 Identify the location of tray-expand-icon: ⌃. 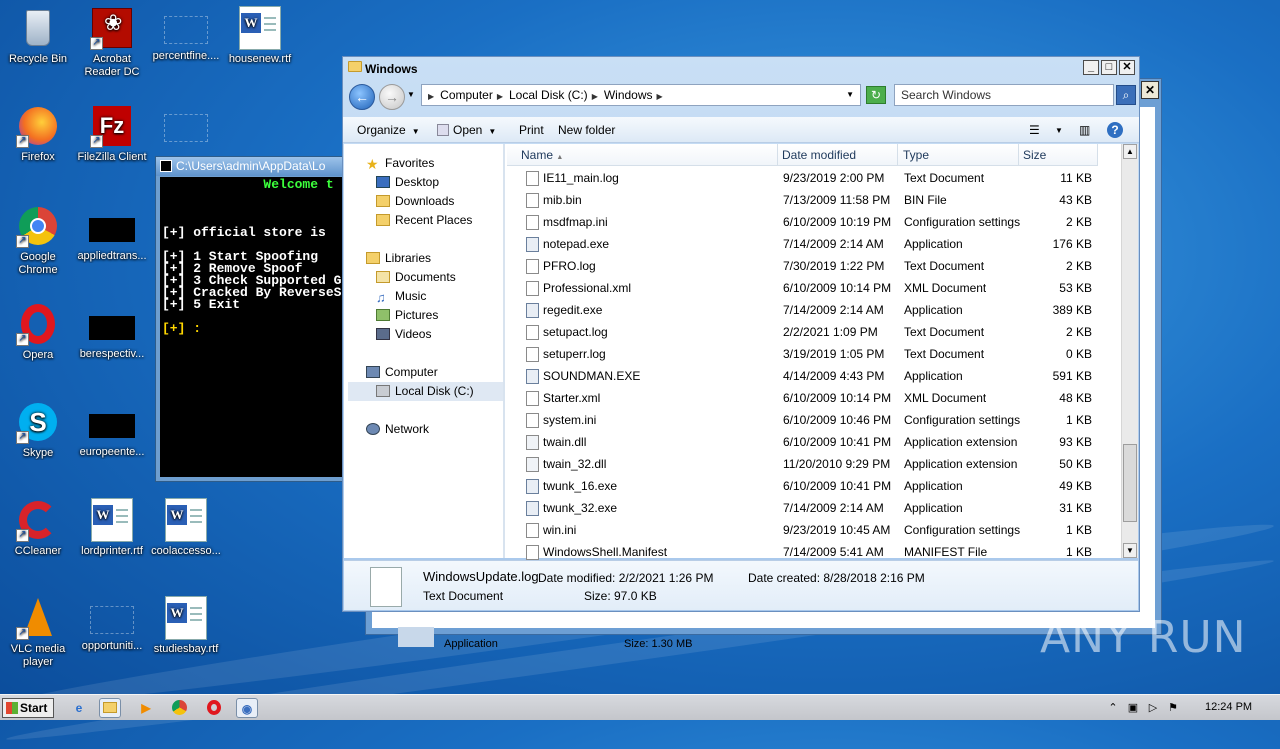
(1113, 708).